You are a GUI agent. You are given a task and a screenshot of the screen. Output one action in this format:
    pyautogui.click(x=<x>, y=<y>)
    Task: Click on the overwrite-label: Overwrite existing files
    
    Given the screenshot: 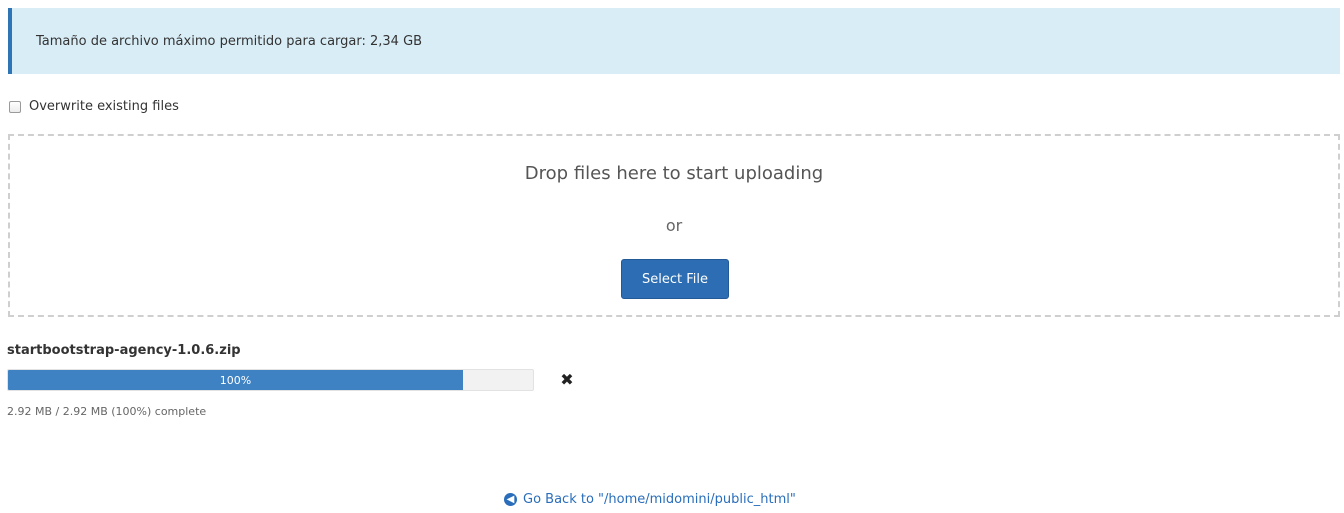 What is the action you would take?
    pyautogui.click(x=104, y=106)
    